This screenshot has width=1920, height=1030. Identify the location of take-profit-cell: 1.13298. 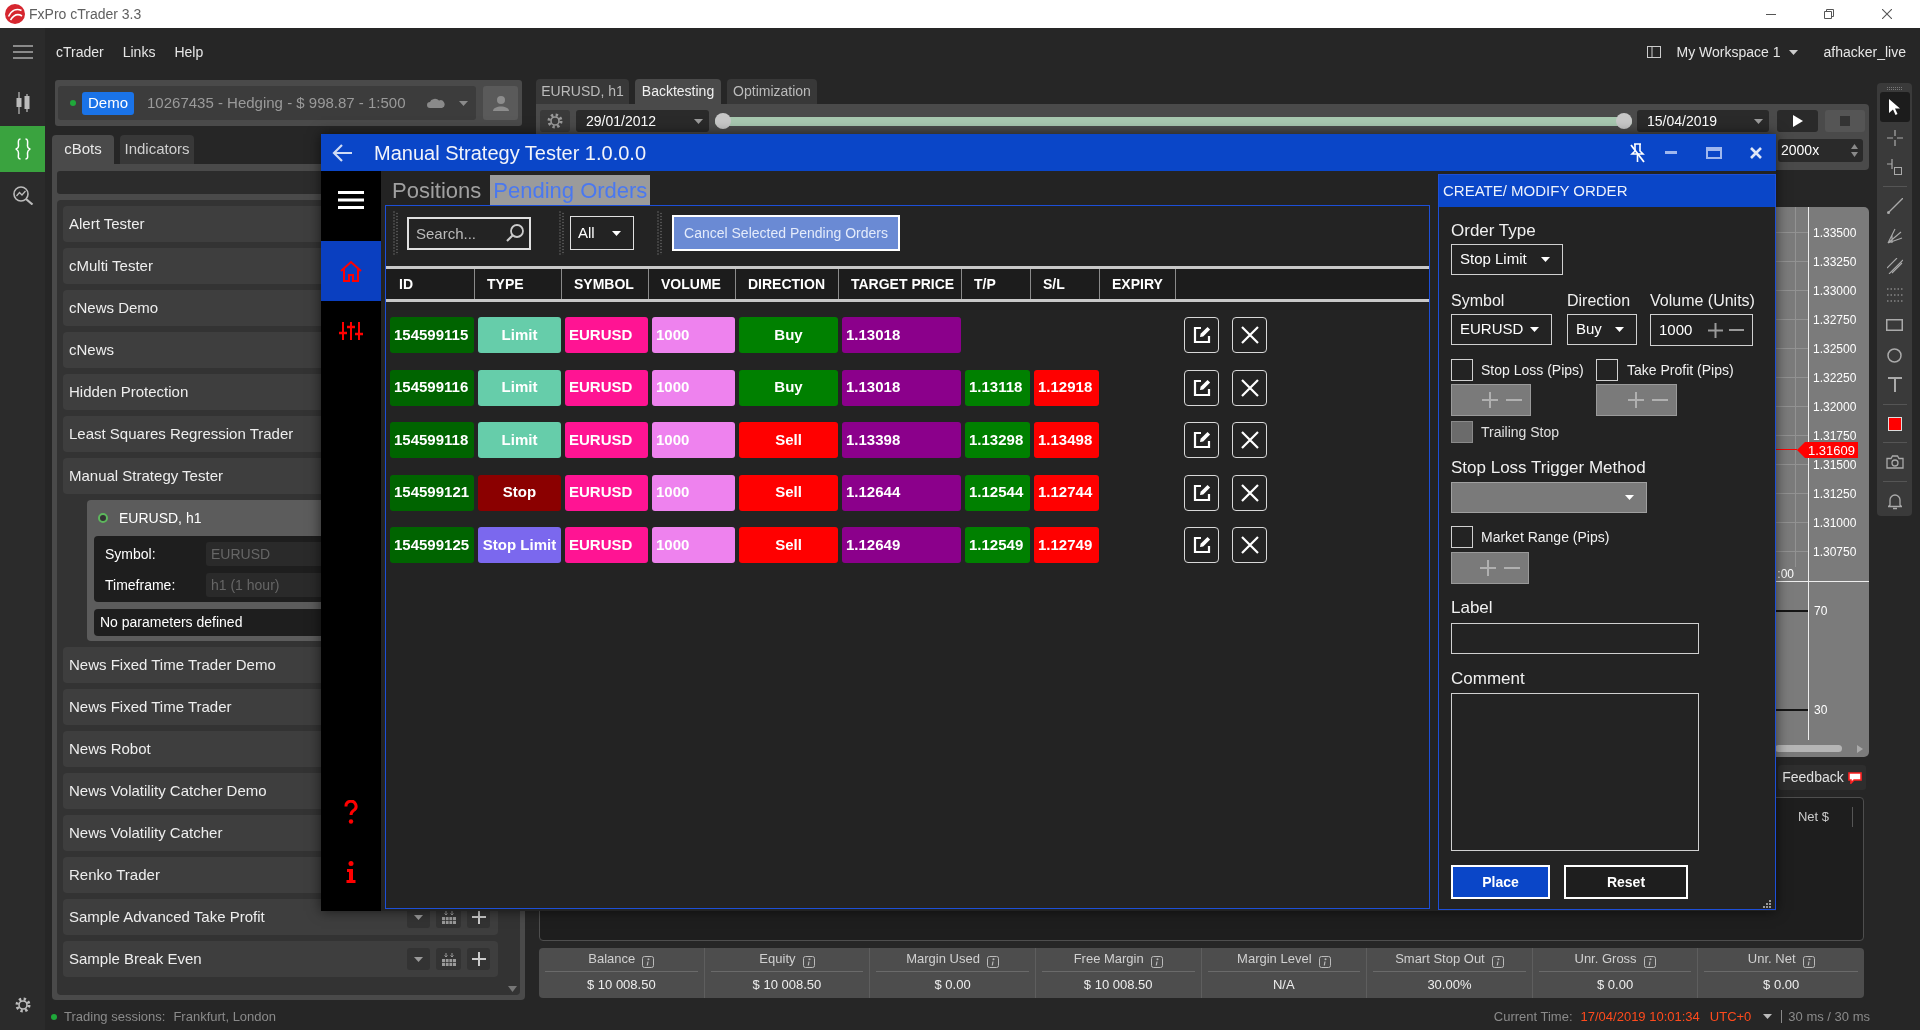
(997, 440).